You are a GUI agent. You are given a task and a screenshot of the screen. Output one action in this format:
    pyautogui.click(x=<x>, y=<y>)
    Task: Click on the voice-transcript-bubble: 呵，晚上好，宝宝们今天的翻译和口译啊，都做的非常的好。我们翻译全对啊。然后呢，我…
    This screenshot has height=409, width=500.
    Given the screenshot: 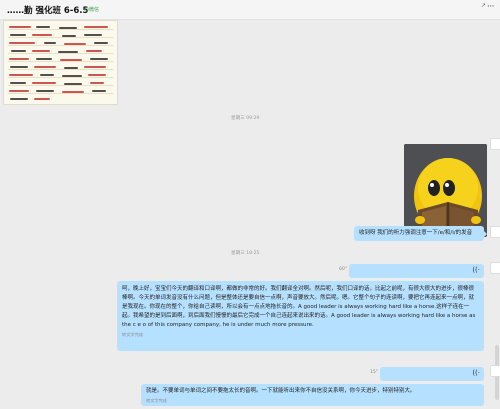 What is the action you would take?
    pyautogui.click(x=300, y=316)
    